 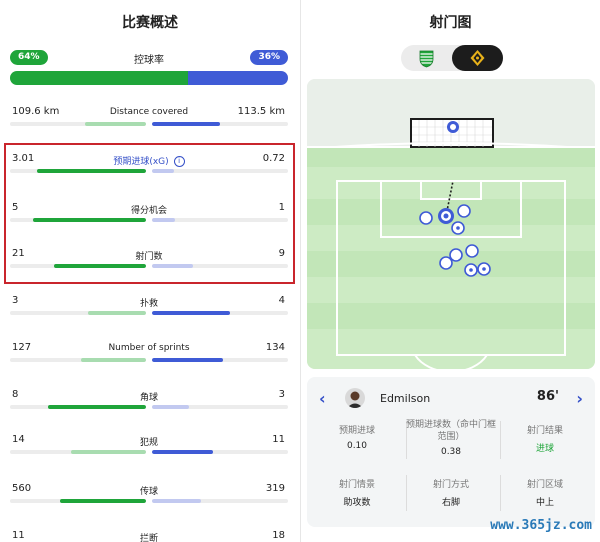 I want to click on stat-label: 拦断, so click(x=149, y=536).